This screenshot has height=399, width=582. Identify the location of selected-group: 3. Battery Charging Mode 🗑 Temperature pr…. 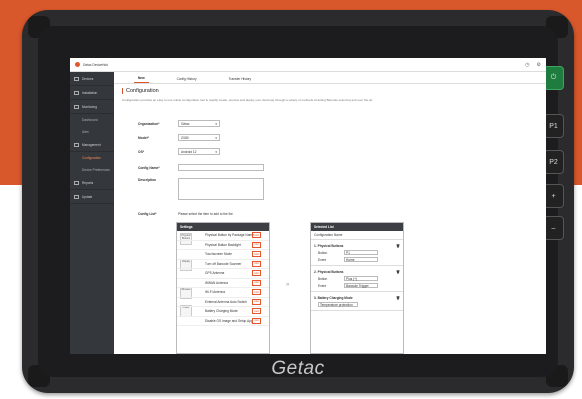
(357, 301).